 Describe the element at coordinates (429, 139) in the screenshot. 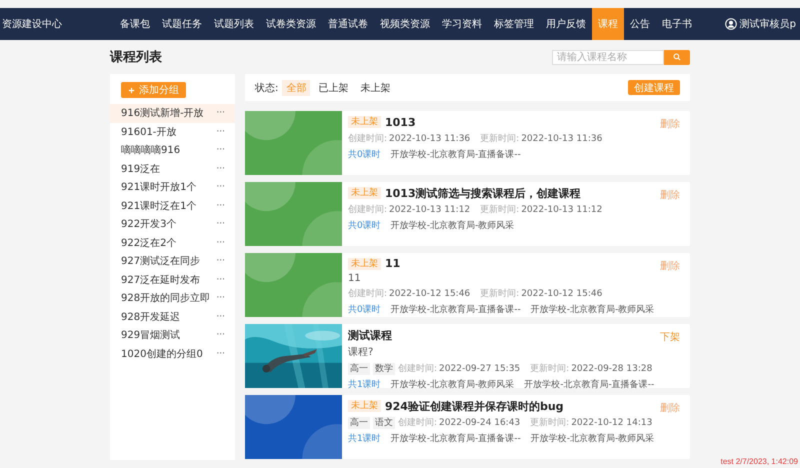

I see `created-time: 2022-10-13 11:36` at that location.